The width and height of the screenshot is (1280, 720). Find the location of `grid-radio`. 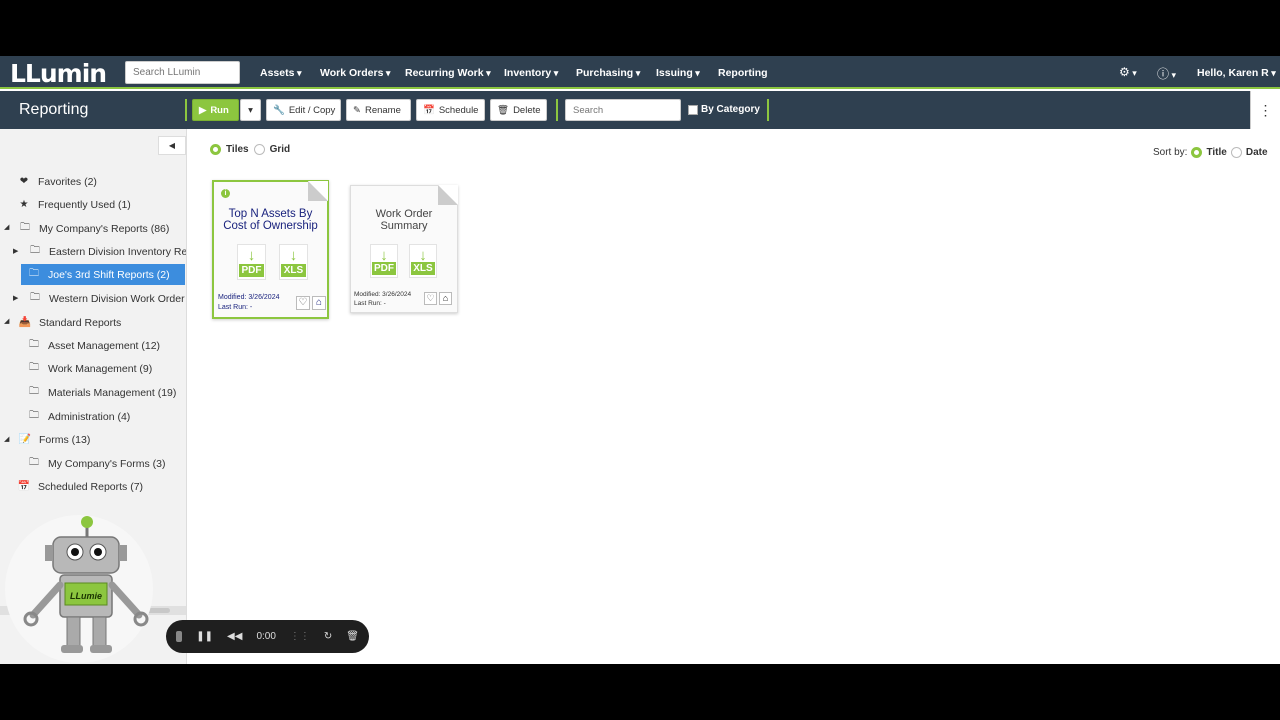

grid-radio is located at coordinates (259, 149).